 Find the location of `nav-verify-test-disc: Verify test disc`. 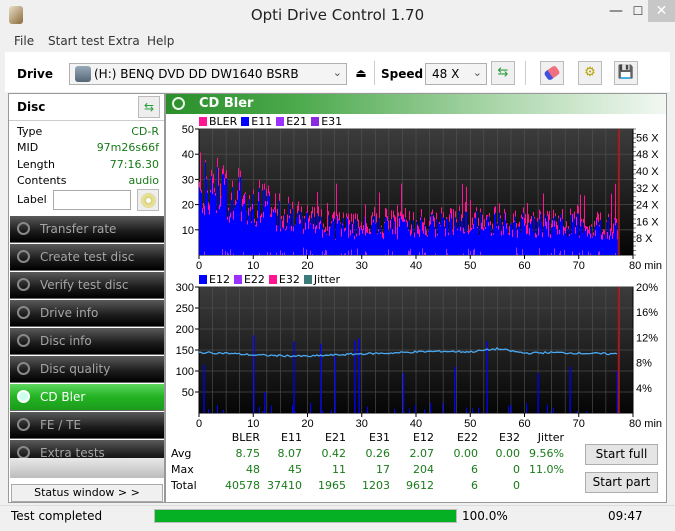

nav-verify-test-disc: Verify test disc is located at coordinates (87, 285).